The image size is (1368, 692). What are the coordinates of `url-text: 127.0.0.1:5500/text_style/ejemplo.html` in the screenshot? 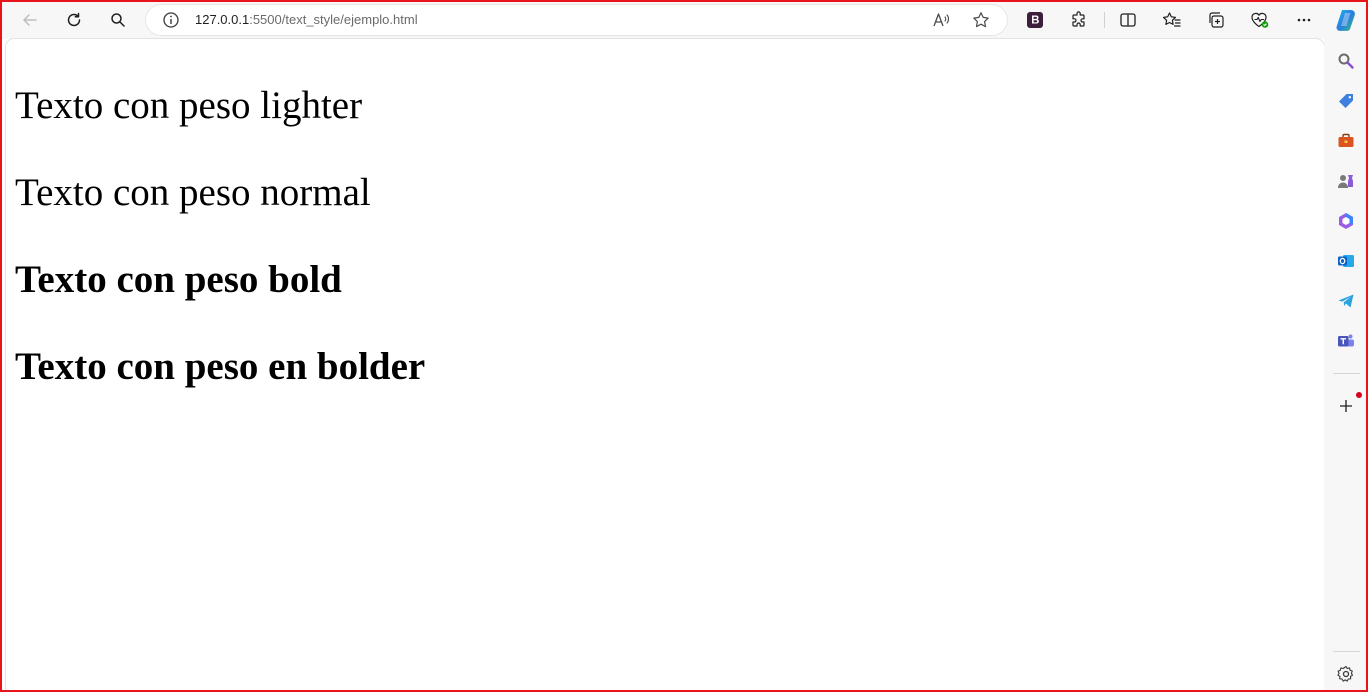 It's located at (306, 19).